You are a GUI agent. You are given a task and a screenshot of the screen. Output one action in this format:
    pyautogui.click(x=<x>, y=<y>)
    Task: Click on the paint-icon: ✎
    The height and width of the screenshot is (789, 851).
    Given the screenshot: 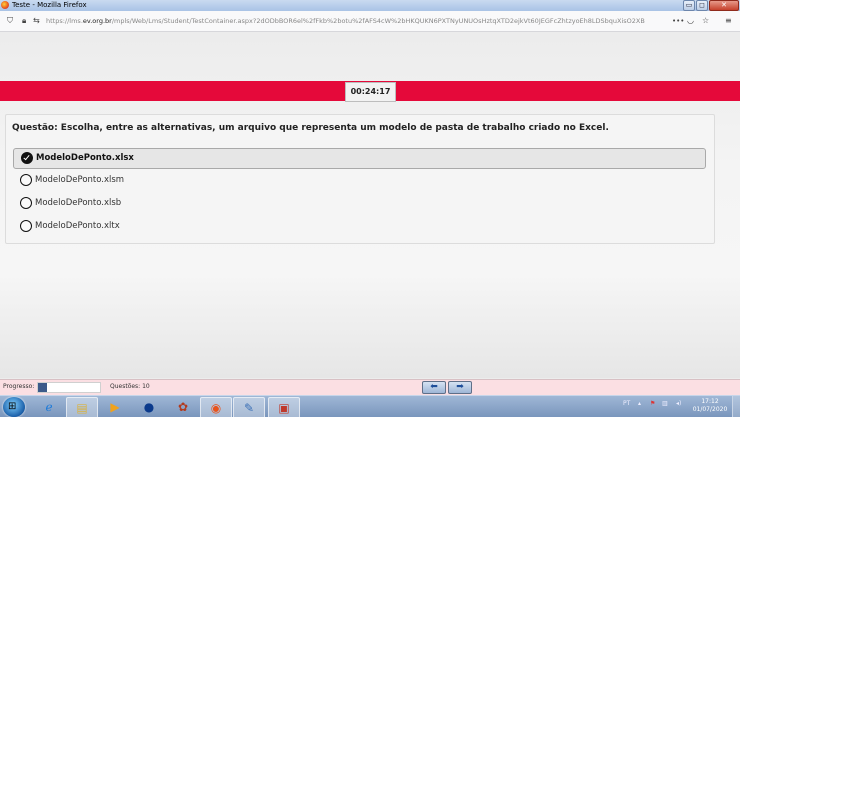 What is the action you would take?
    pyautogui.click(x=249, y=407)
    